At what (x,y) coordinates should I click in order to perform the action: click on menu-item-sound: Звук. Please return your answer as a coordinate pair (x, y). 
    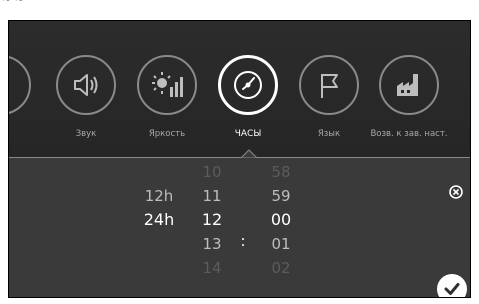
    Looking at the image, I should click on (86, 89).